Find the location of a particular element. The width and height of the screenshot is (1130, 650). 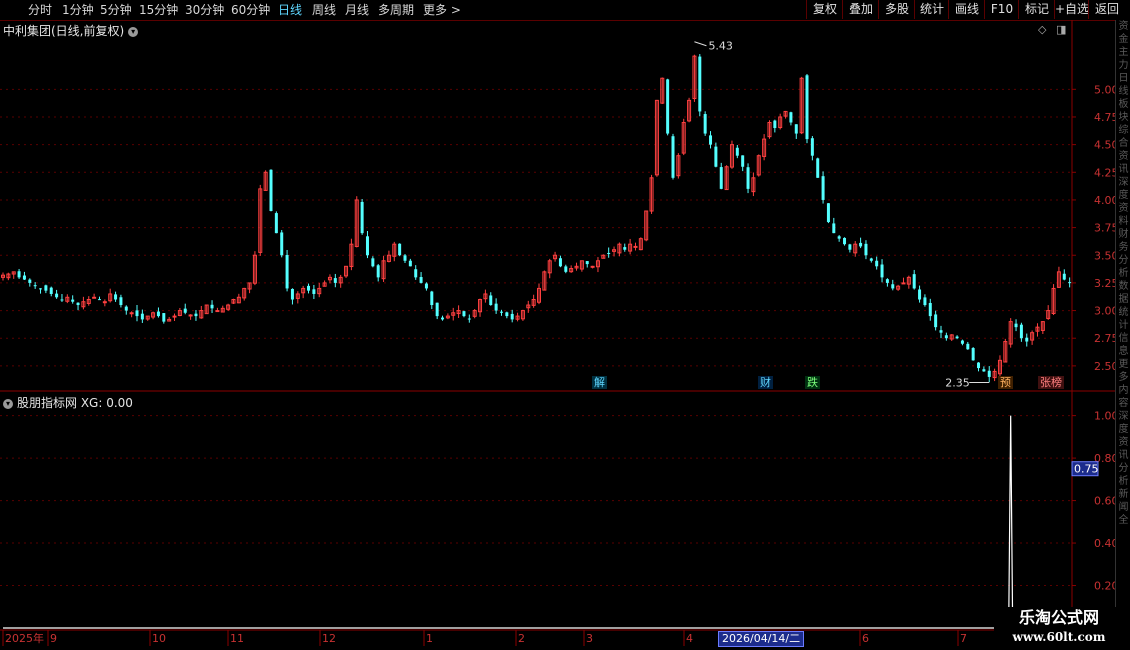

event-tag: 跌 is located at coordinates (812, 382).